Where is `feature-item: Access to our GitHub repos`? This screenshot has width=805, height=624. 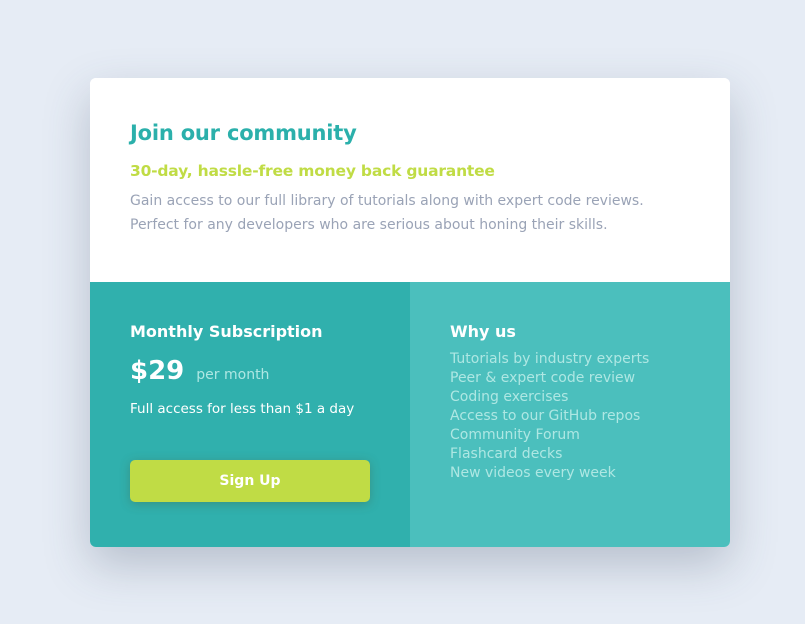
feature-item: Access to our GitHub repos is located at coordinates (545, 416).